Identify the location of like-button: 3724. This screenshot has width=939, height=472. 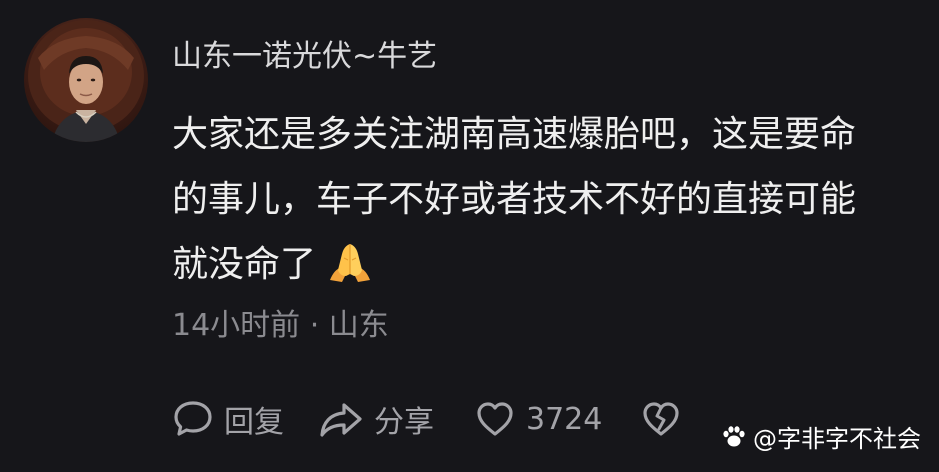
(538, 419).